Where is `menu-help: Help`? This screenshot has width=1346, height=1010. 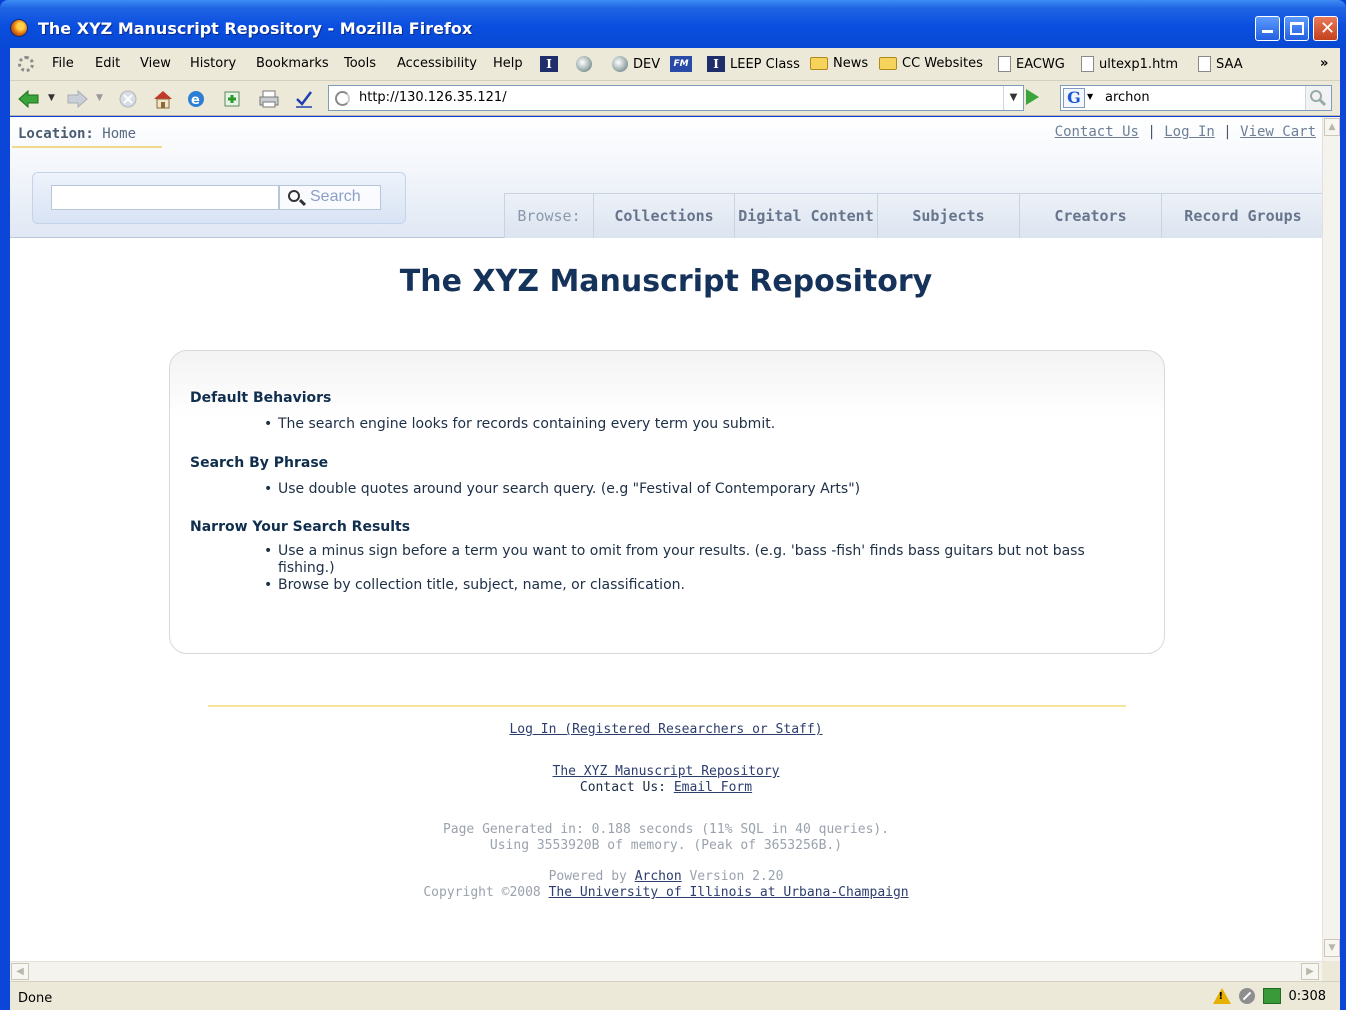 menu-help: Help is located at coordinates (508, 63).